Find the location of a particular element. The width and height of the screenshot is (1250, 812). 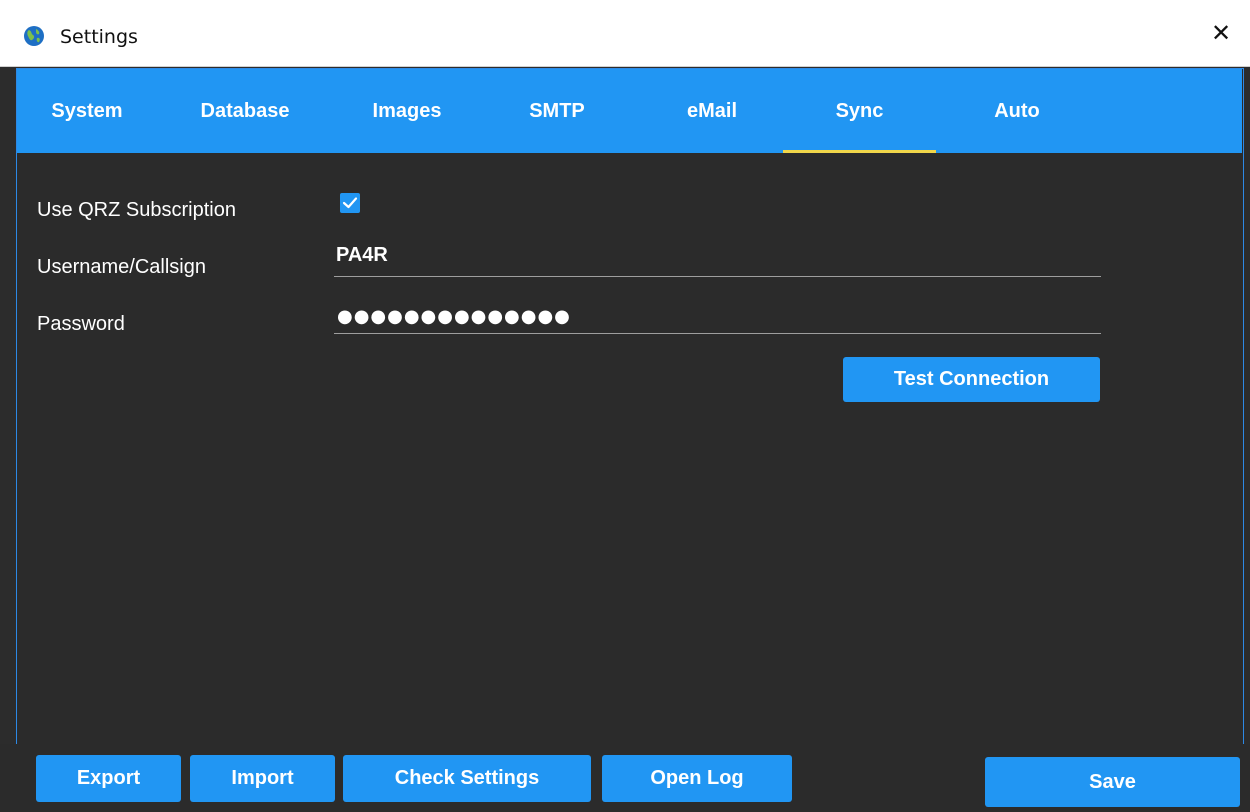

globe-icon is located at coordinates (34, 36).